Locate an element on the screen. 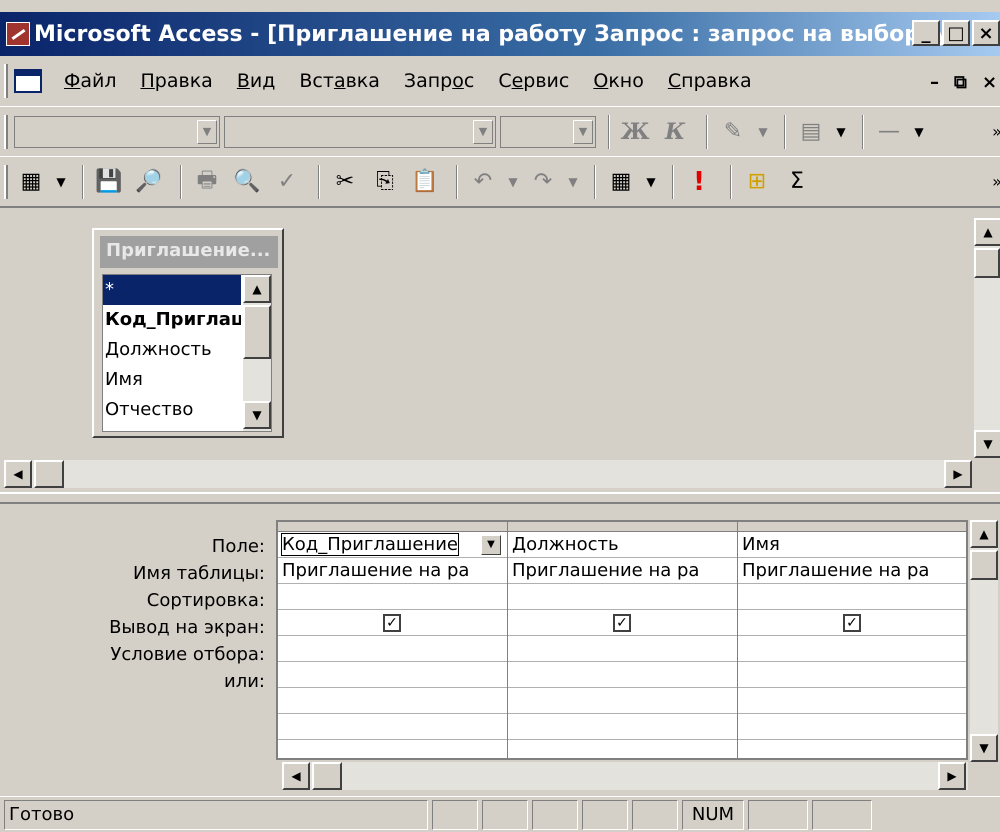  object-combo: ▼ is located at coordinates (117, 131).